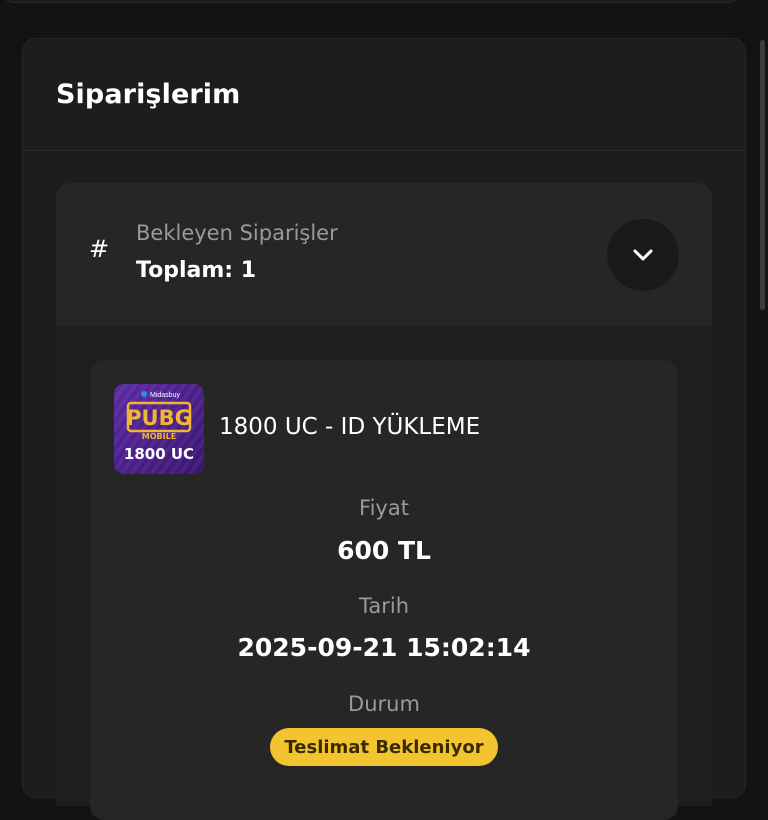 Image resolution: width=768 pixels, height=820 pixels. Describe the element at coordinates (384, 747) in the screenshot. I see `status-badge: Teslimat Bekleniyor` at that location.